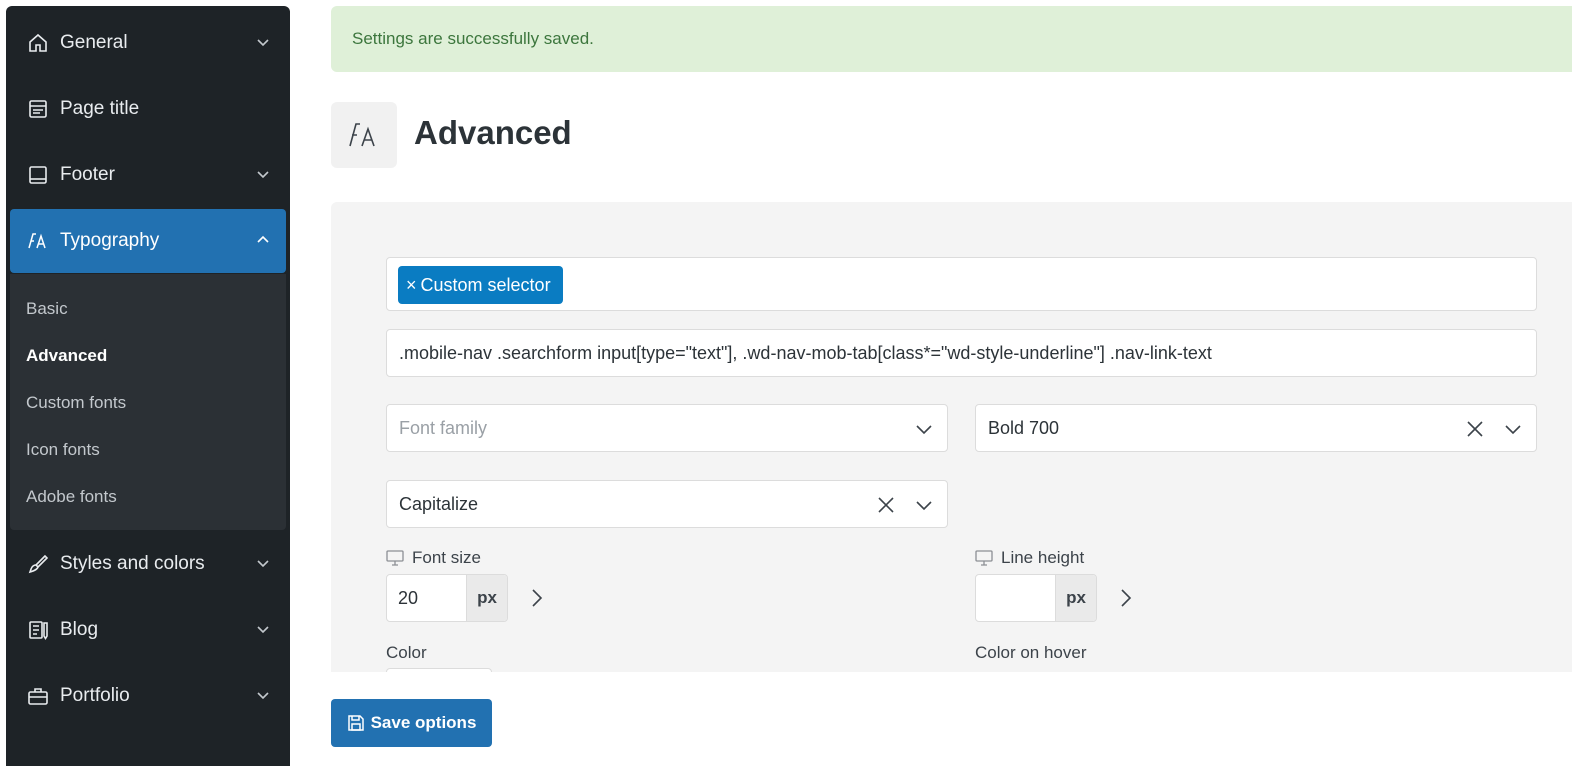 Image resolution: width=1572 pixels, height=766 pixels. Describe the element at coordinates (667, 428) in the screenshot. I see `font-family-select: Font family` at that location.